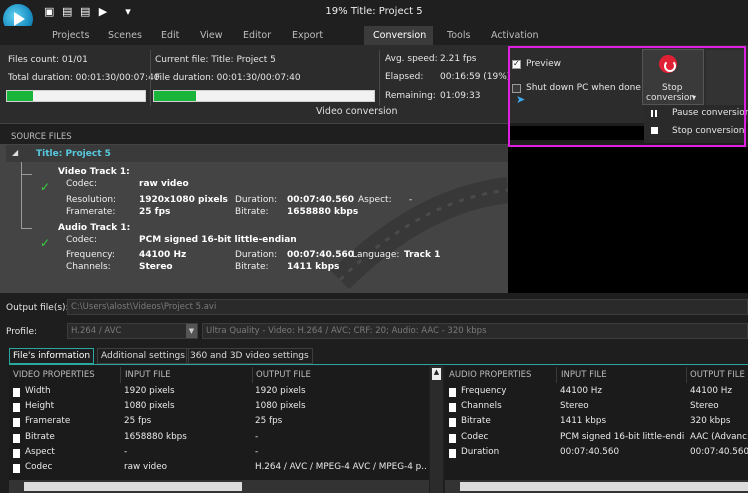  What do you see at coordinates (710, 421) in the screenshot?
I see `audio-cell-output: 320 kbps` at bounding box center [710, 421].